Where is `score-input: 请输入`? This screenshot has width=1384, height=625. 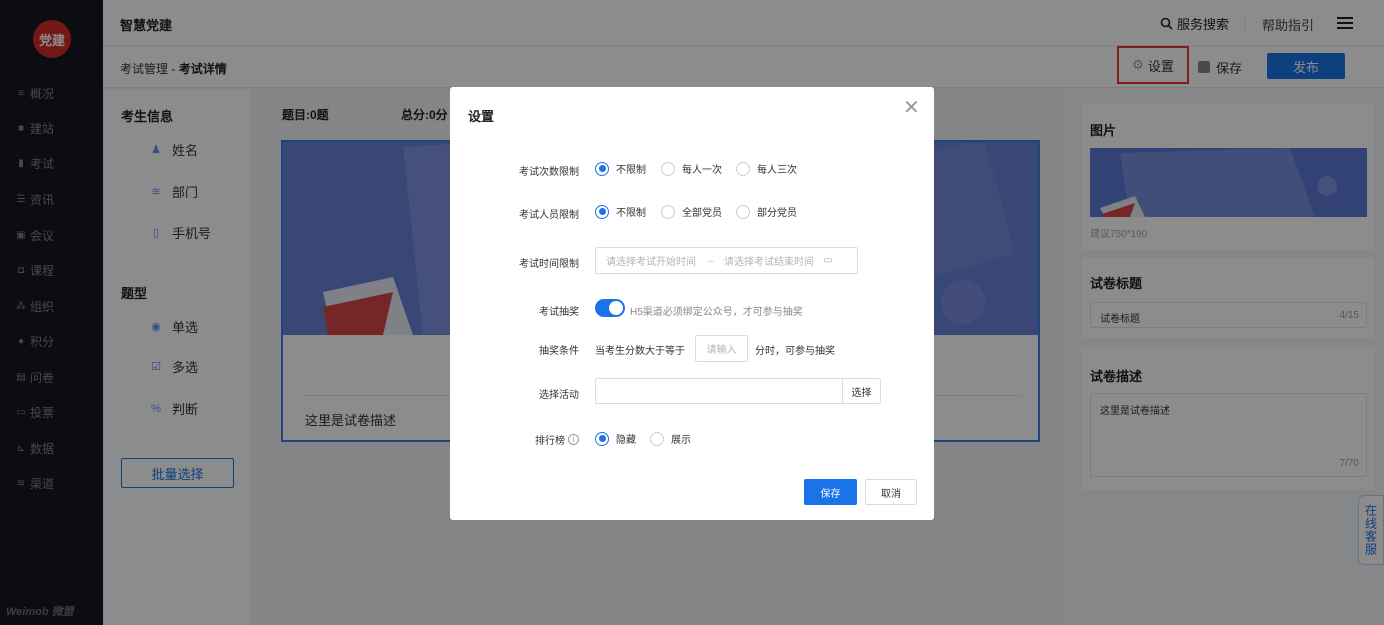
score-input: 请输入 is located at coordinates (721, 348).